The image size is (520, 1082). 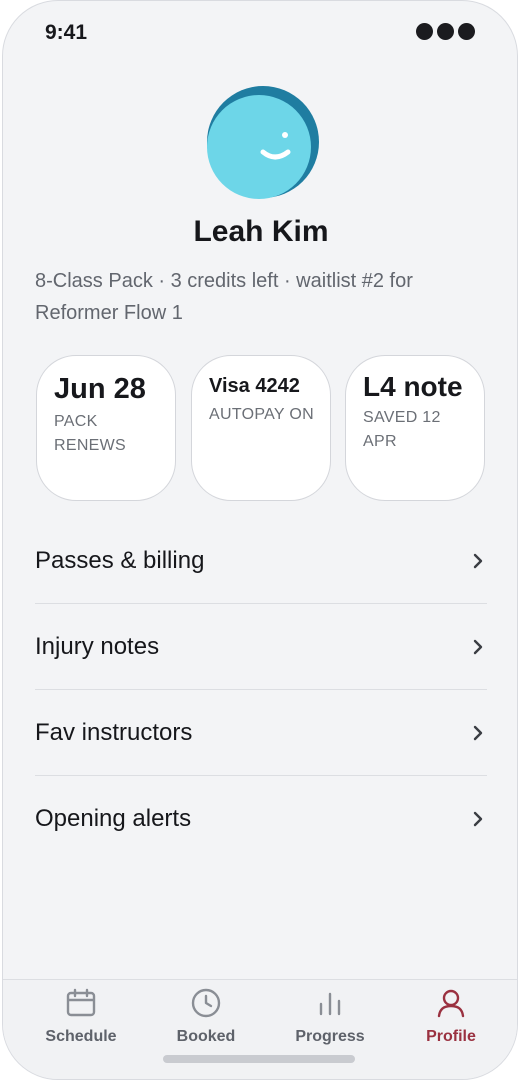 I want to click on card-label: PACK RENEWS, so click(x=90, y=433).